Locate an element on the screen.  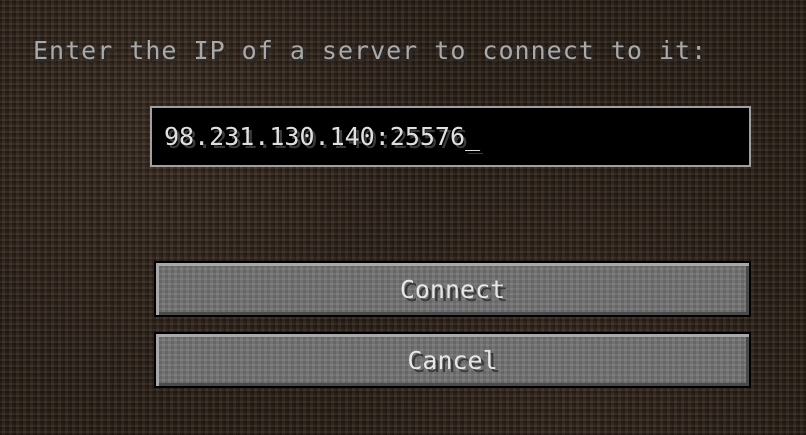
cancel-button-label: Cancel is located at coordinates (452, 360).